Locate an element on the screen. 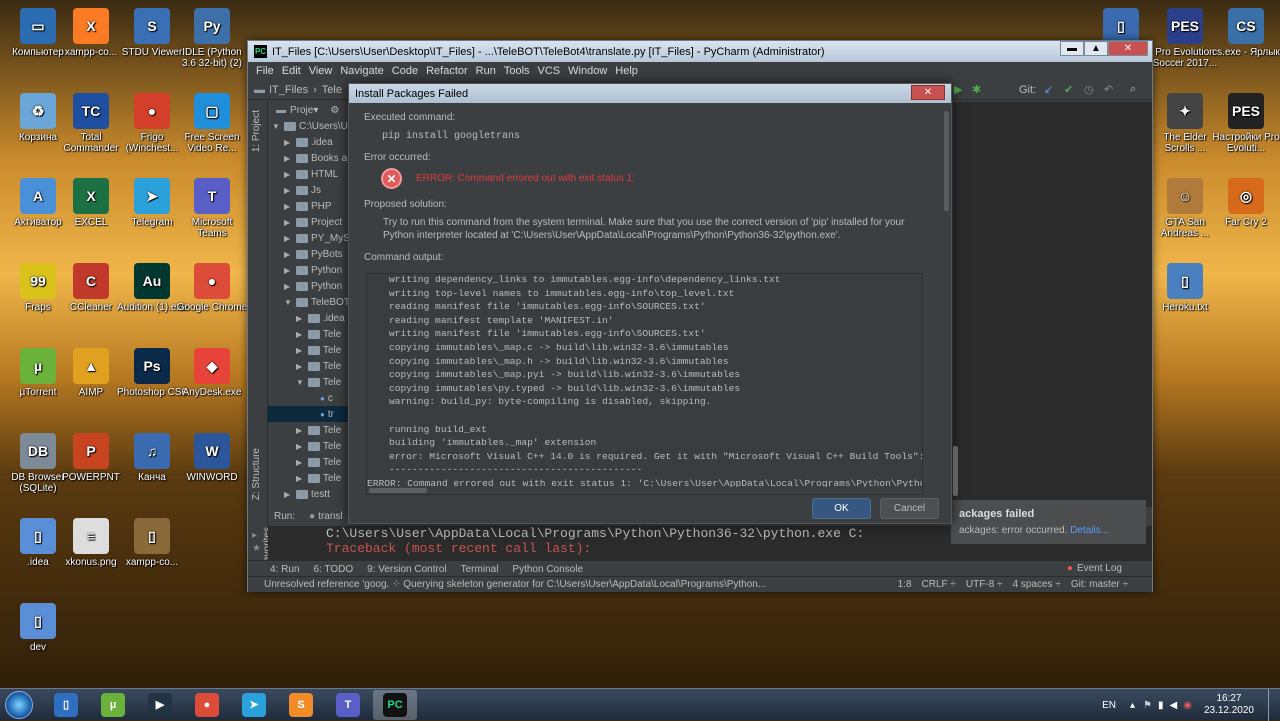  tool-window-4-run: 4: Run is located at coordinates (284, 569).